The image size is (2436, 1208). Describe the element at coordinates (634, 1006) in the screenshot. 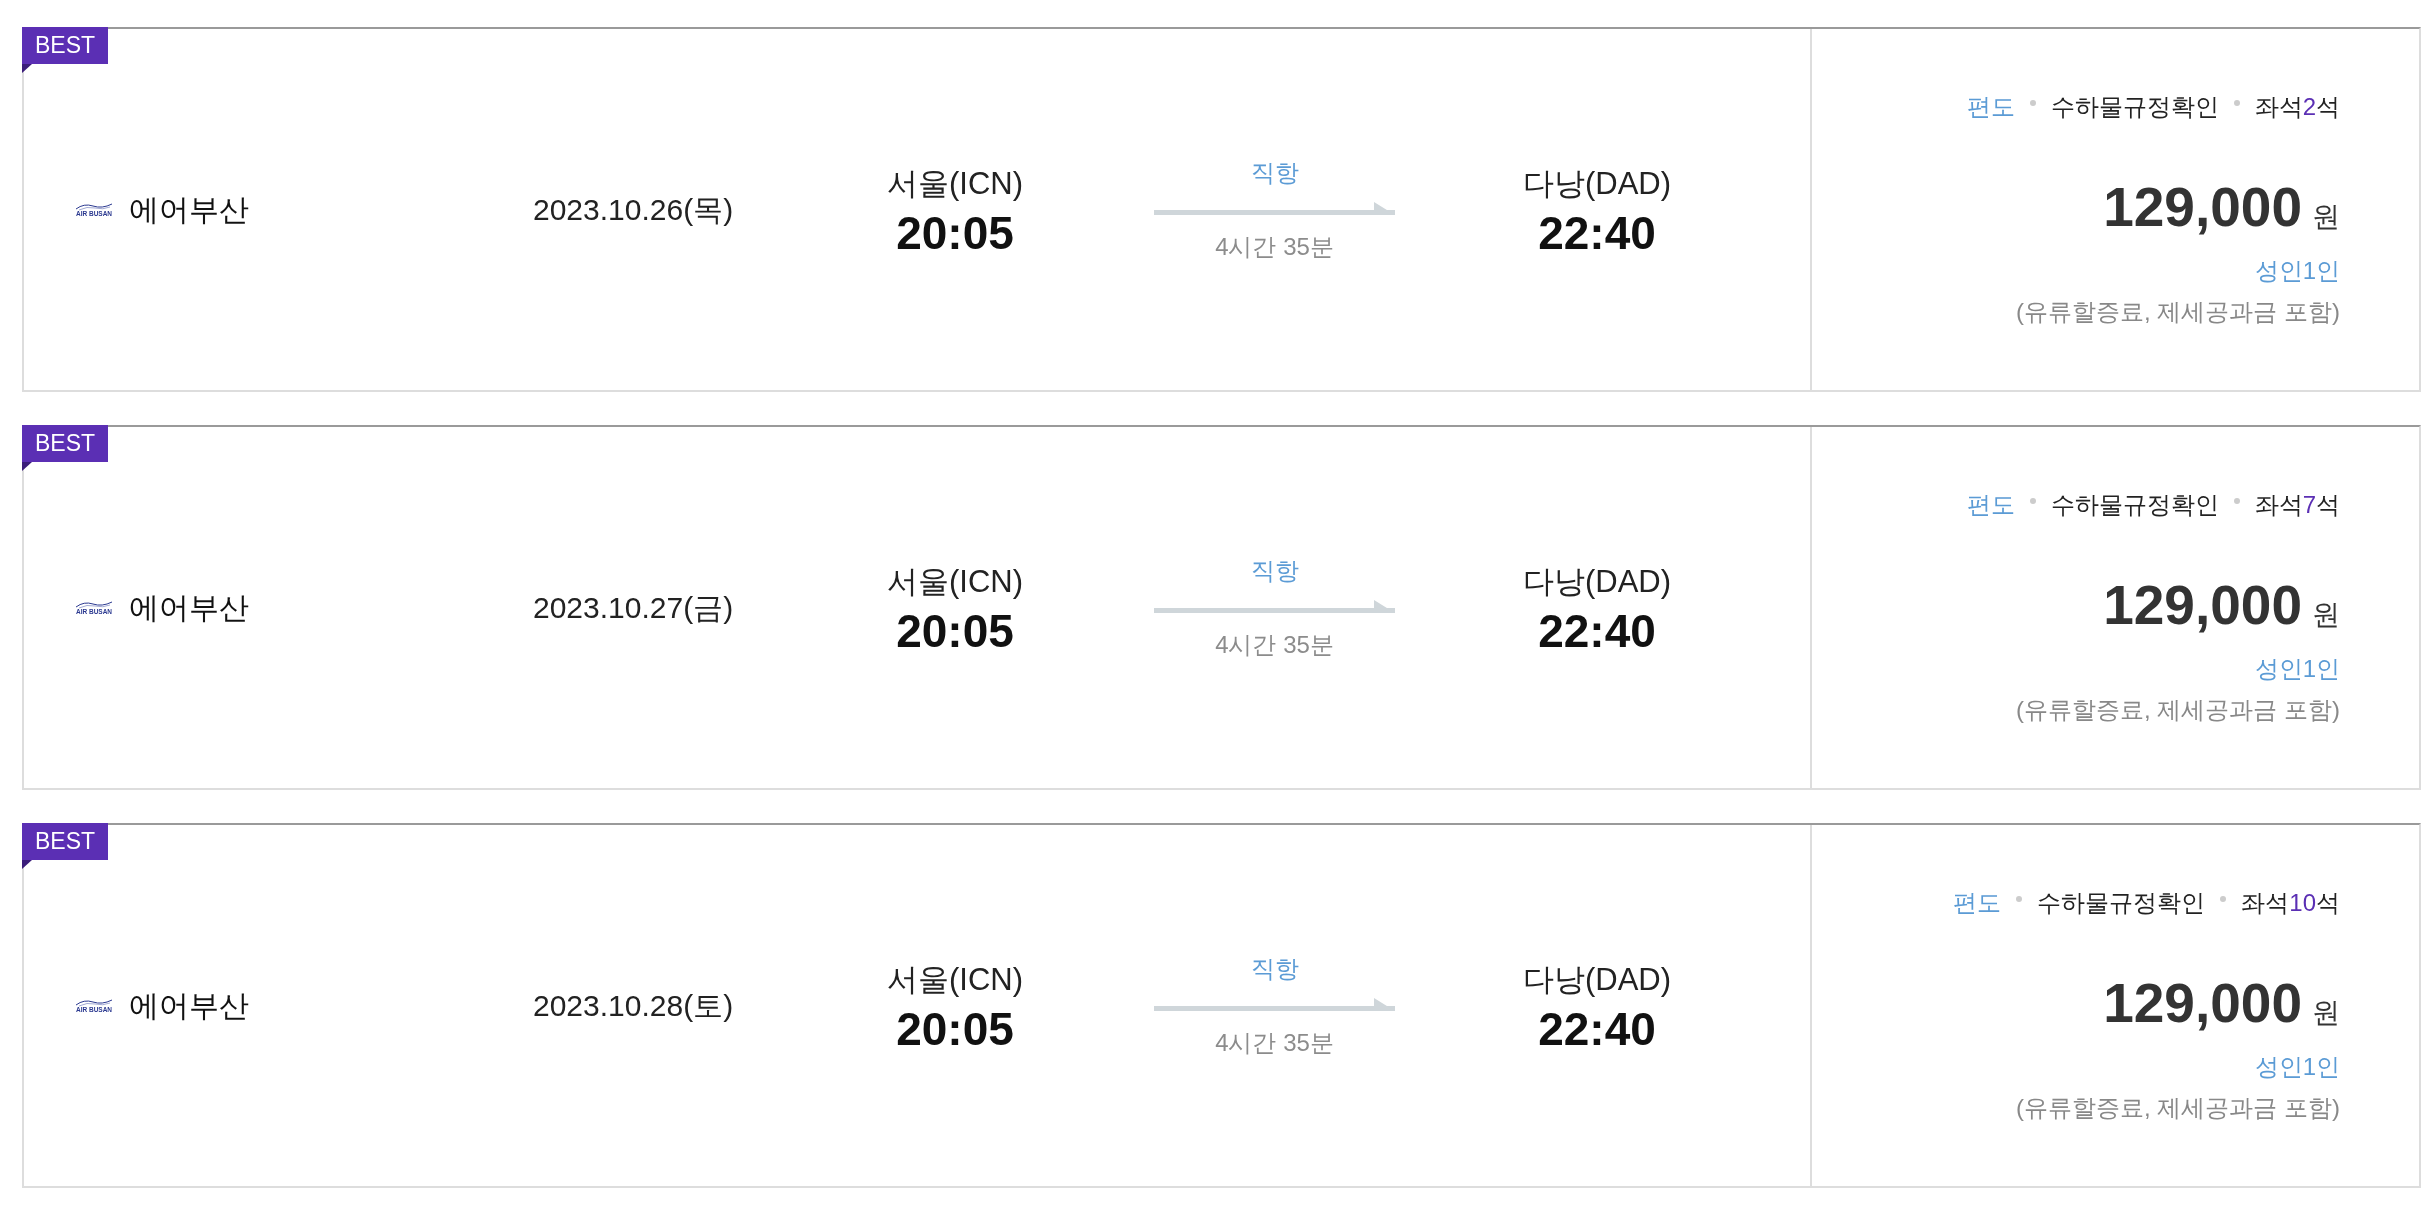

I see `flight-date: 2023.10.28(토)` at that location.